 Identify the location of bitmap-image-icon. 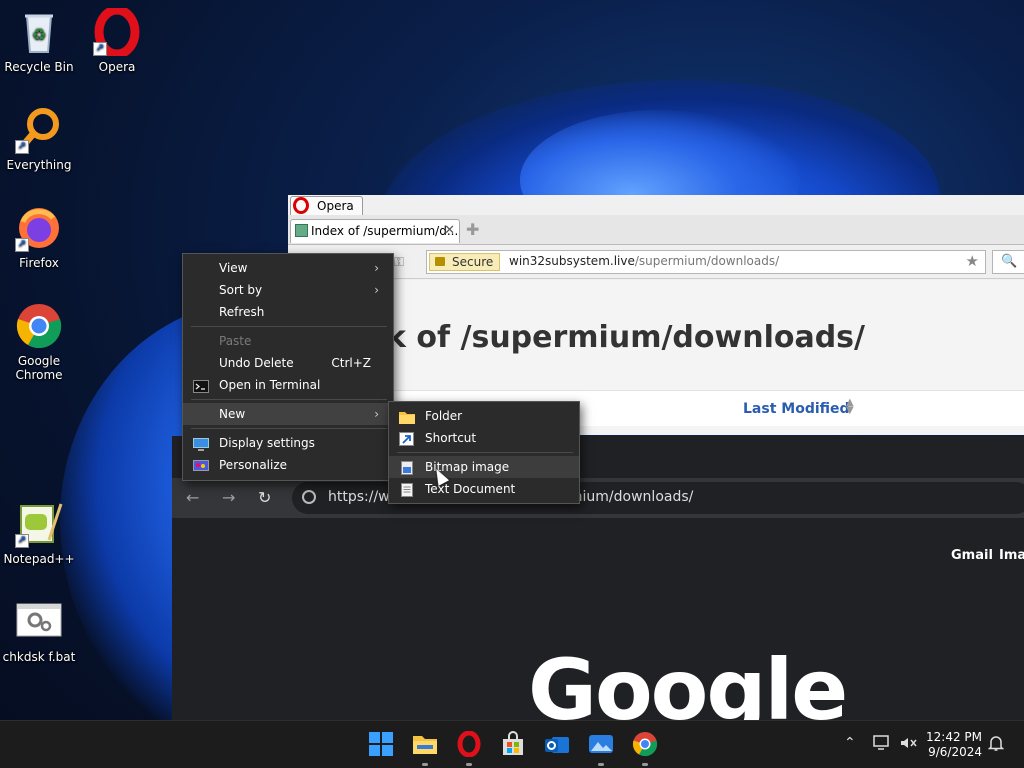
(407, 467).